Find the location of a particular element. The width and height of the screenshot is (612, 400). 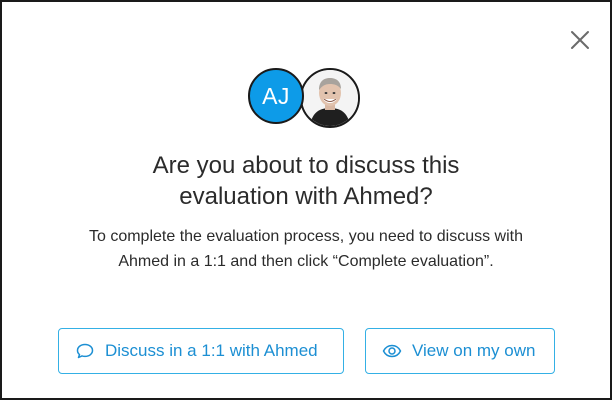

view-on-my-own-button: View on my own is located at coordinates (460, 351).